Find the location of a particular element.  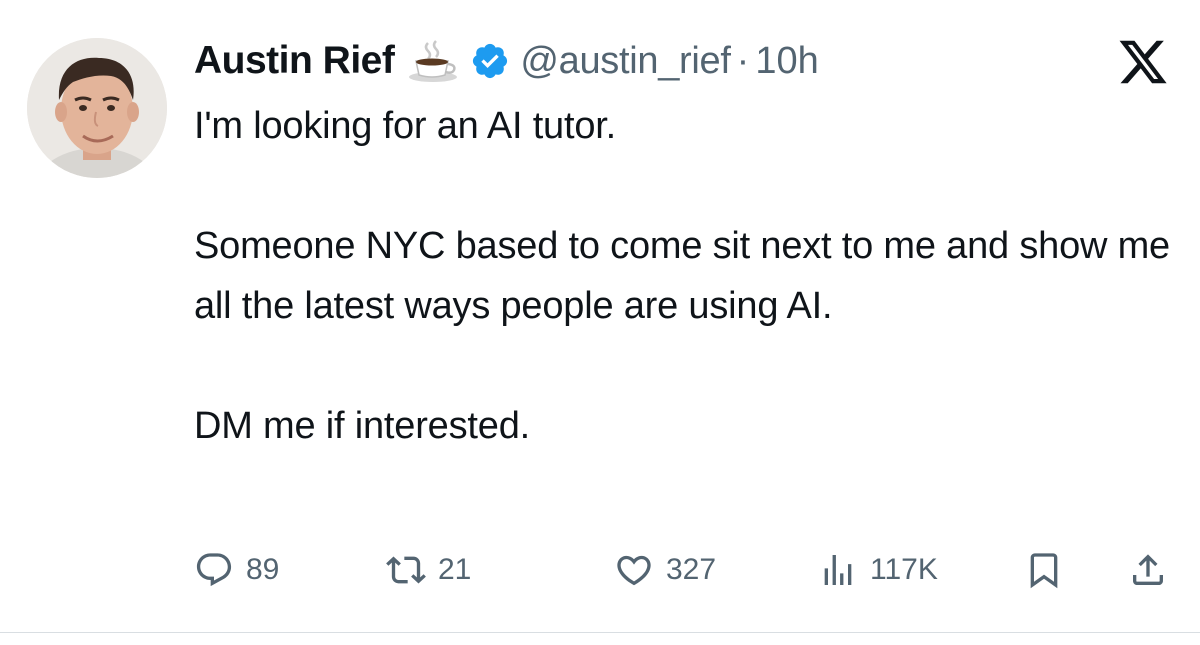

divider is located at coordinates (600, 632).